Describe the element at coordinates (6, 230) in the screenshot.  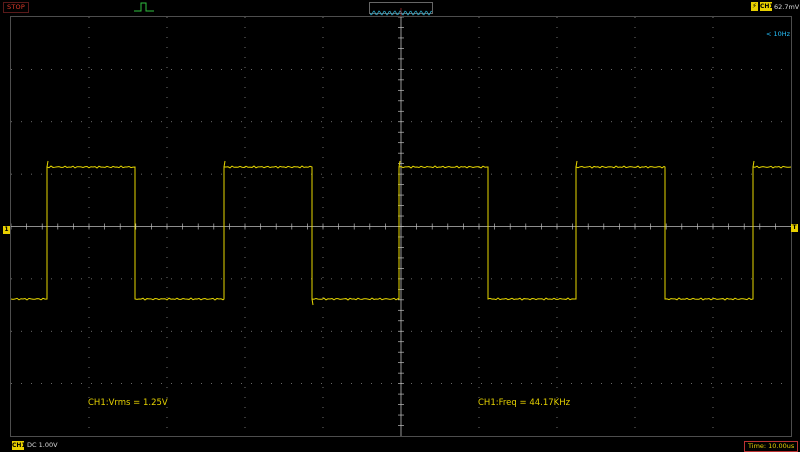
I see `channel-ground-marker: 1` at that location.